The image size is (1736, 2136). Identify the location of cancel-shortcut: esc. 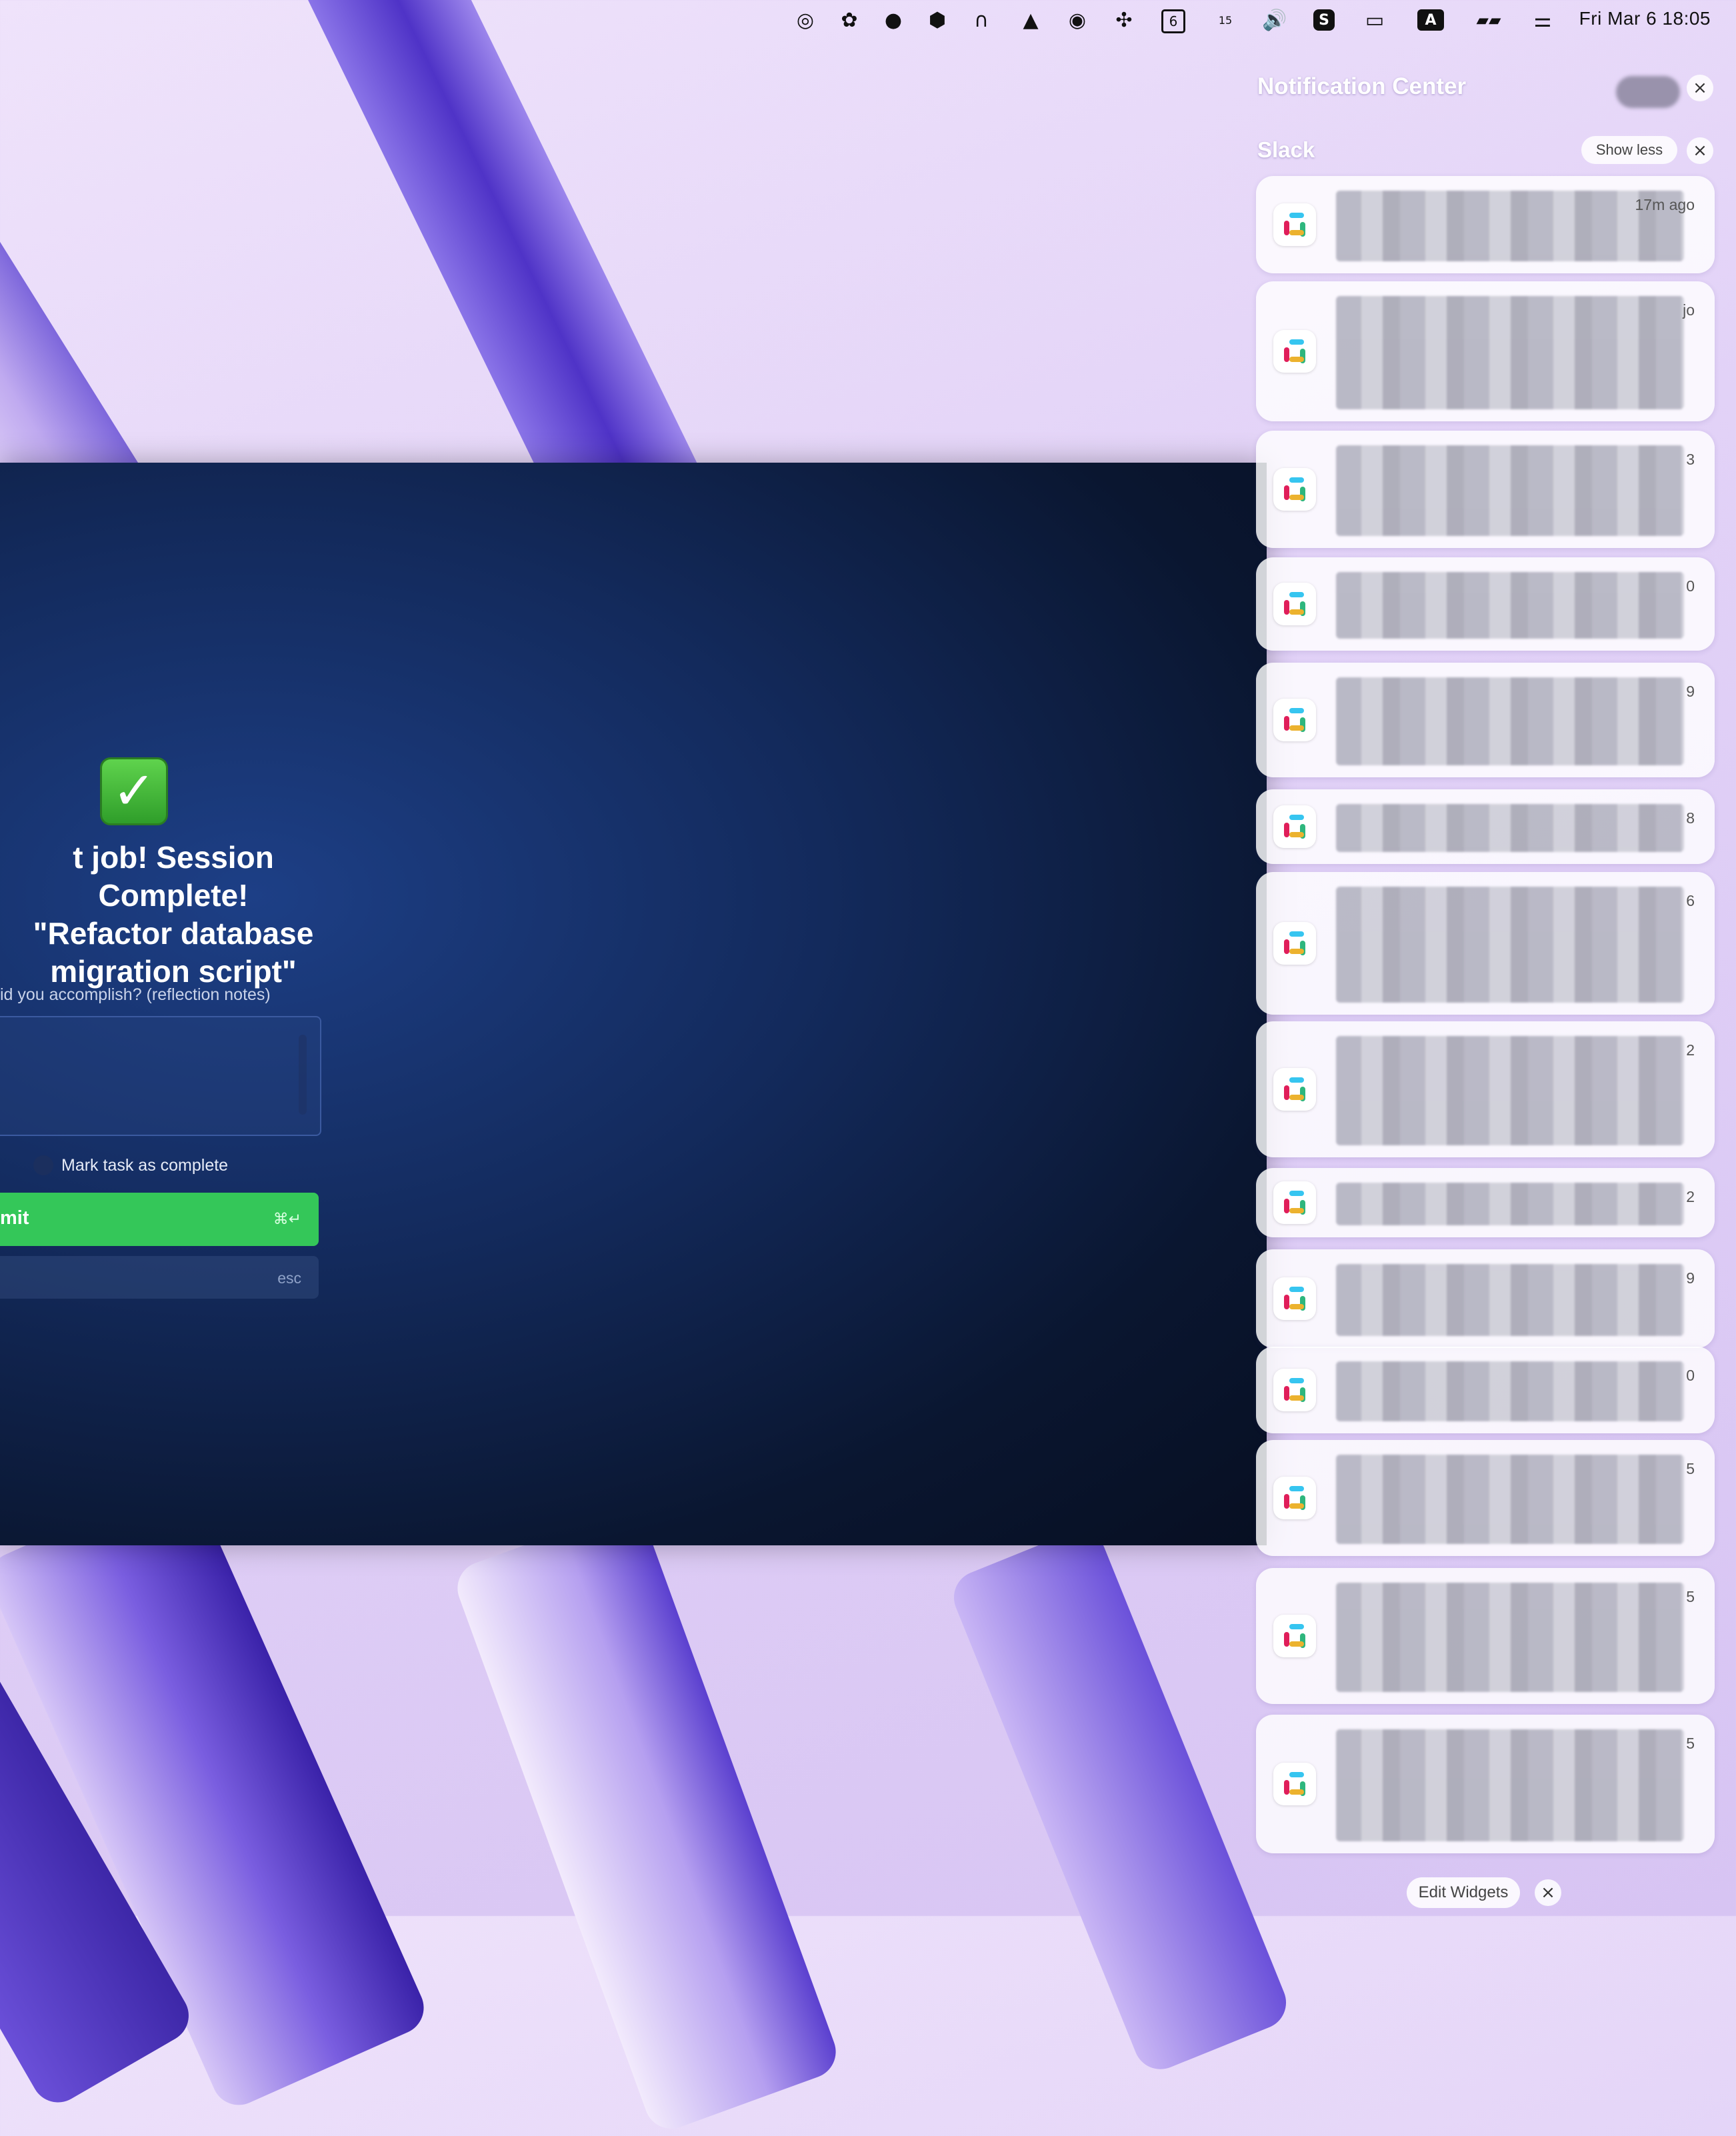
(289, 1278).